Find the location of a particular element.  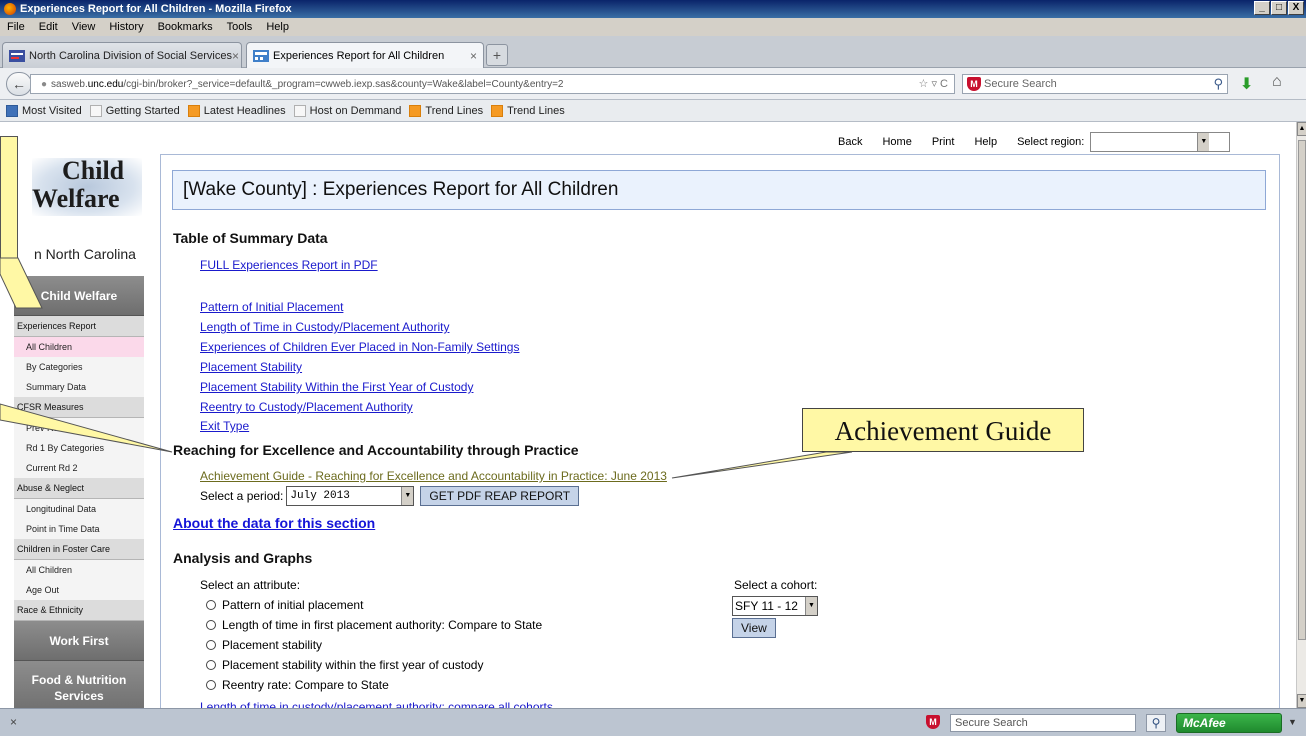

menu-history: History is located at coordinates (126, 27).